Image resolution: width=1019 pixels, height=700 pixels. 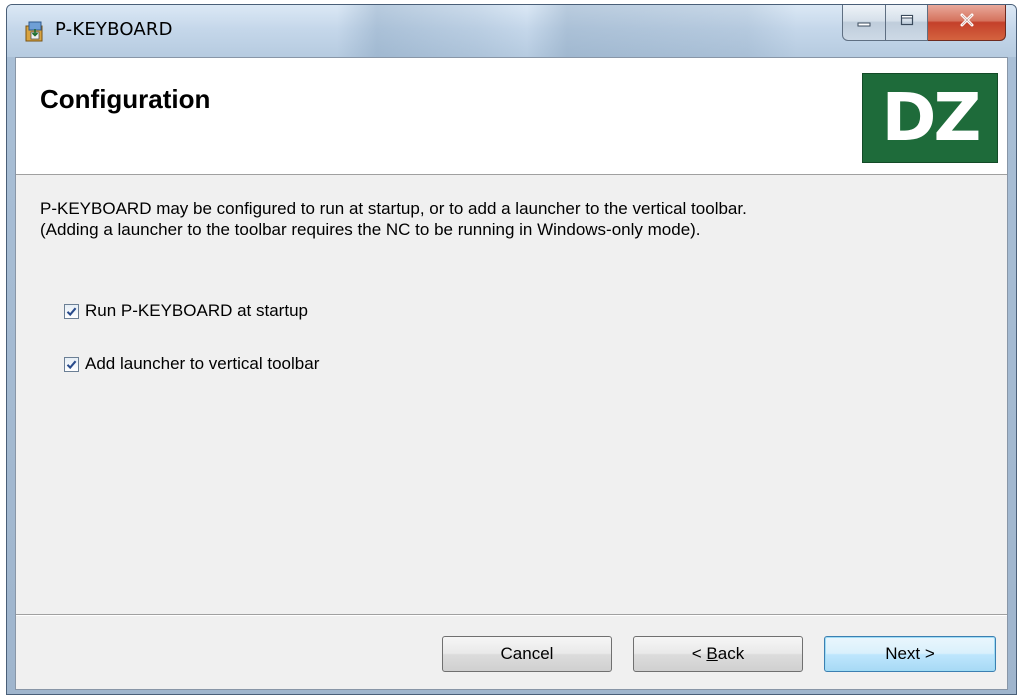 I want to click on run-at-startup-label: Run P-KEYBOARD at startup, so click(x=196, y=311).